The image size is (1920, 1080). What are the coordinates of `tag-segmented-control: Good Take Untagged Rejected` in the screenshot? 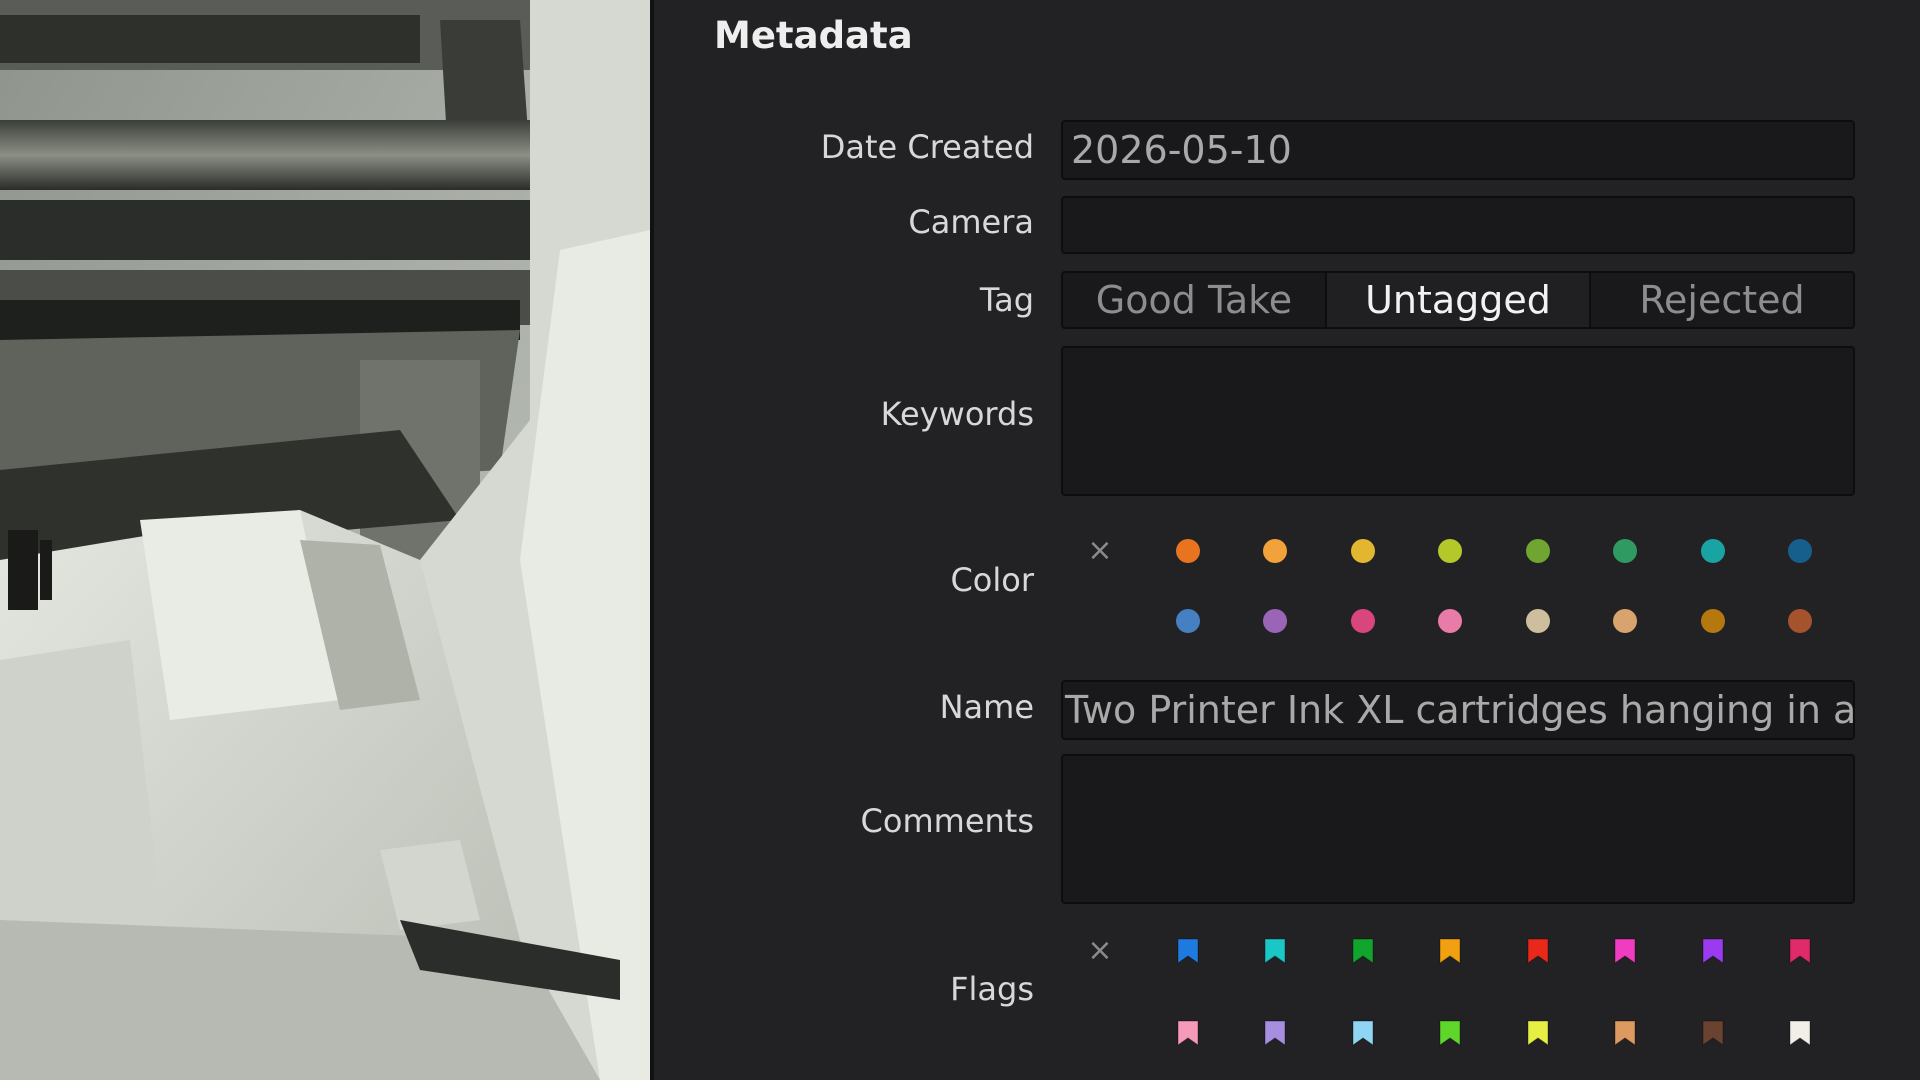 It's located at (1458, 300).